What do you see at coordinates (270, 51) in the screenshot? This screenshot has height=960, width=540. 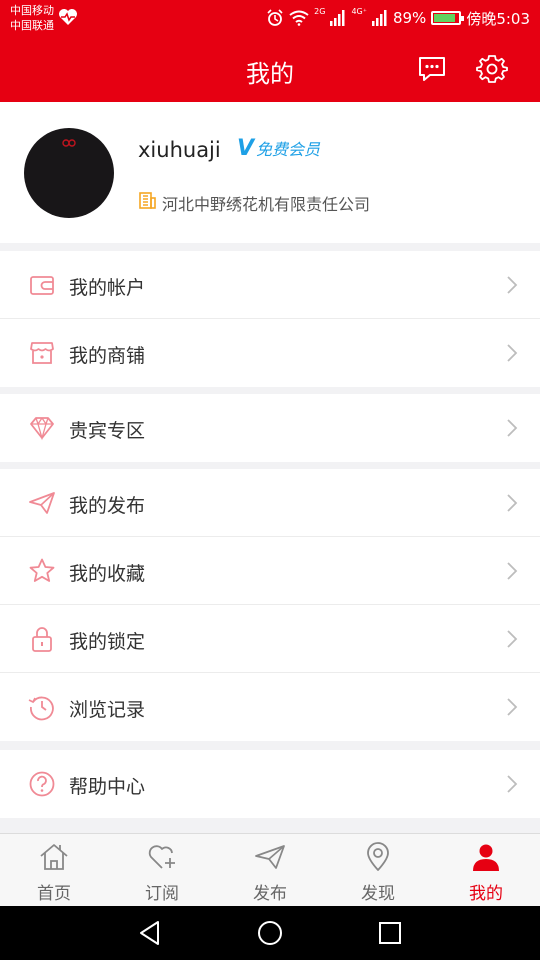 I see `app-header: 中国移动 中国联通 2G 4G⁺ 89% 傍晚5:03 我的` at bounding box center [270, 51].